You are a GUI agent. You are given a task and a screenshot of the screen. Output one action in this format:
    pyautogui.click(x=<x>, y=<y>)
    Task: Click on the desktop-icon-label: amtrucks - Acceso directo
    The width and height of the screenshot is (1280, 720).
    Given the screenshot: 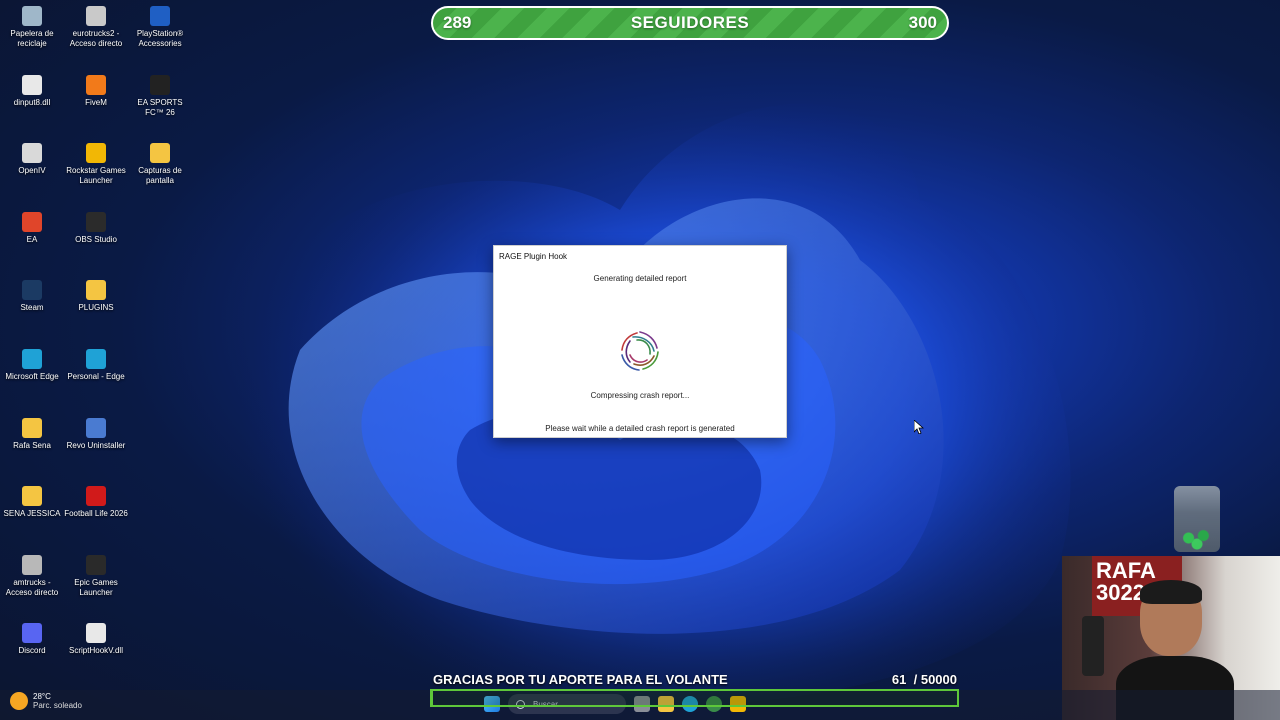 What is the action you would take?
    pyautogui.click(x=32, y=587)
    